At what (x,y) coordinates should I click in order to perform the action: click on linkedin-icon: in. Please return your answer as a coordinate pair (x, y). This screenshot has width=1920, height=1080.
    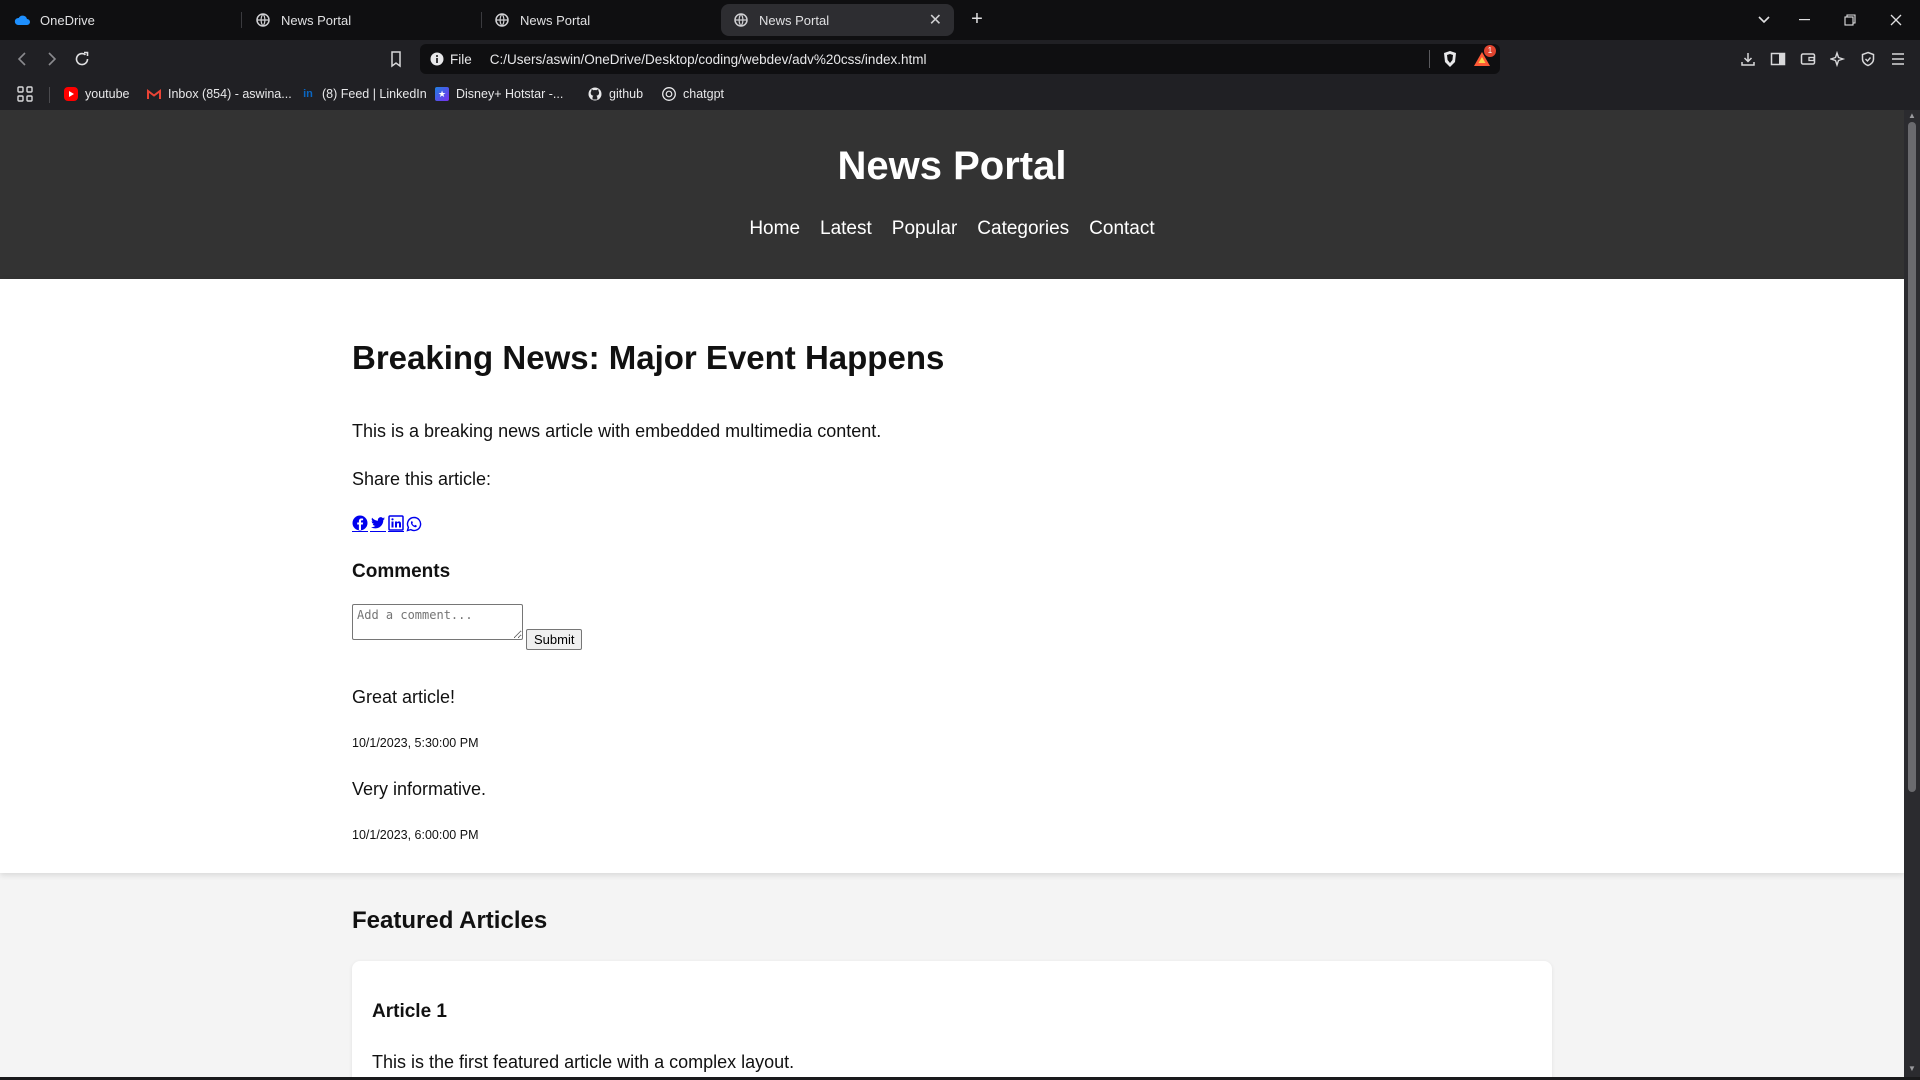
    Looking at the image, I should click on (308, 94).